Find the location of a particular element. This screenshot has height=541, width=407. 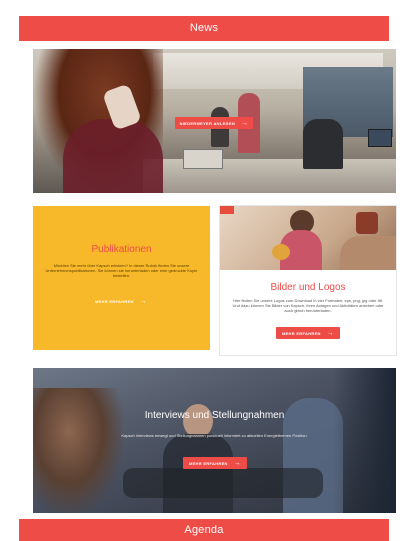

microphones-cameras is located at coordinates (223, 483).